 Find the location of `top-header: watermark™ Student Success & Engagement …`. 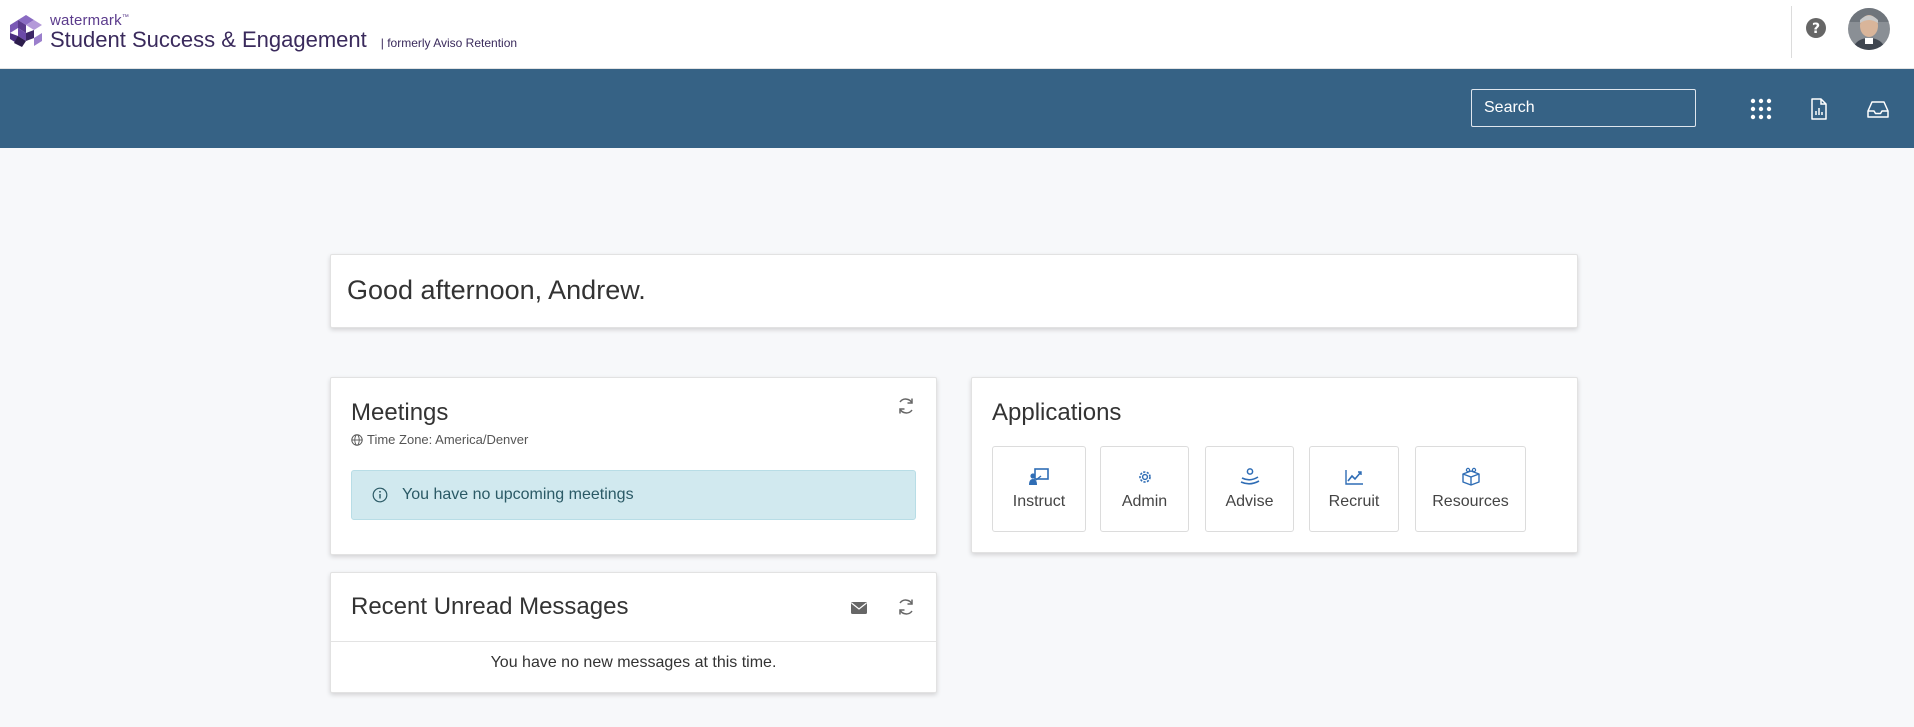

top-header: watermark™ Student Success & Engagement … is located at coordinates (957, 34).